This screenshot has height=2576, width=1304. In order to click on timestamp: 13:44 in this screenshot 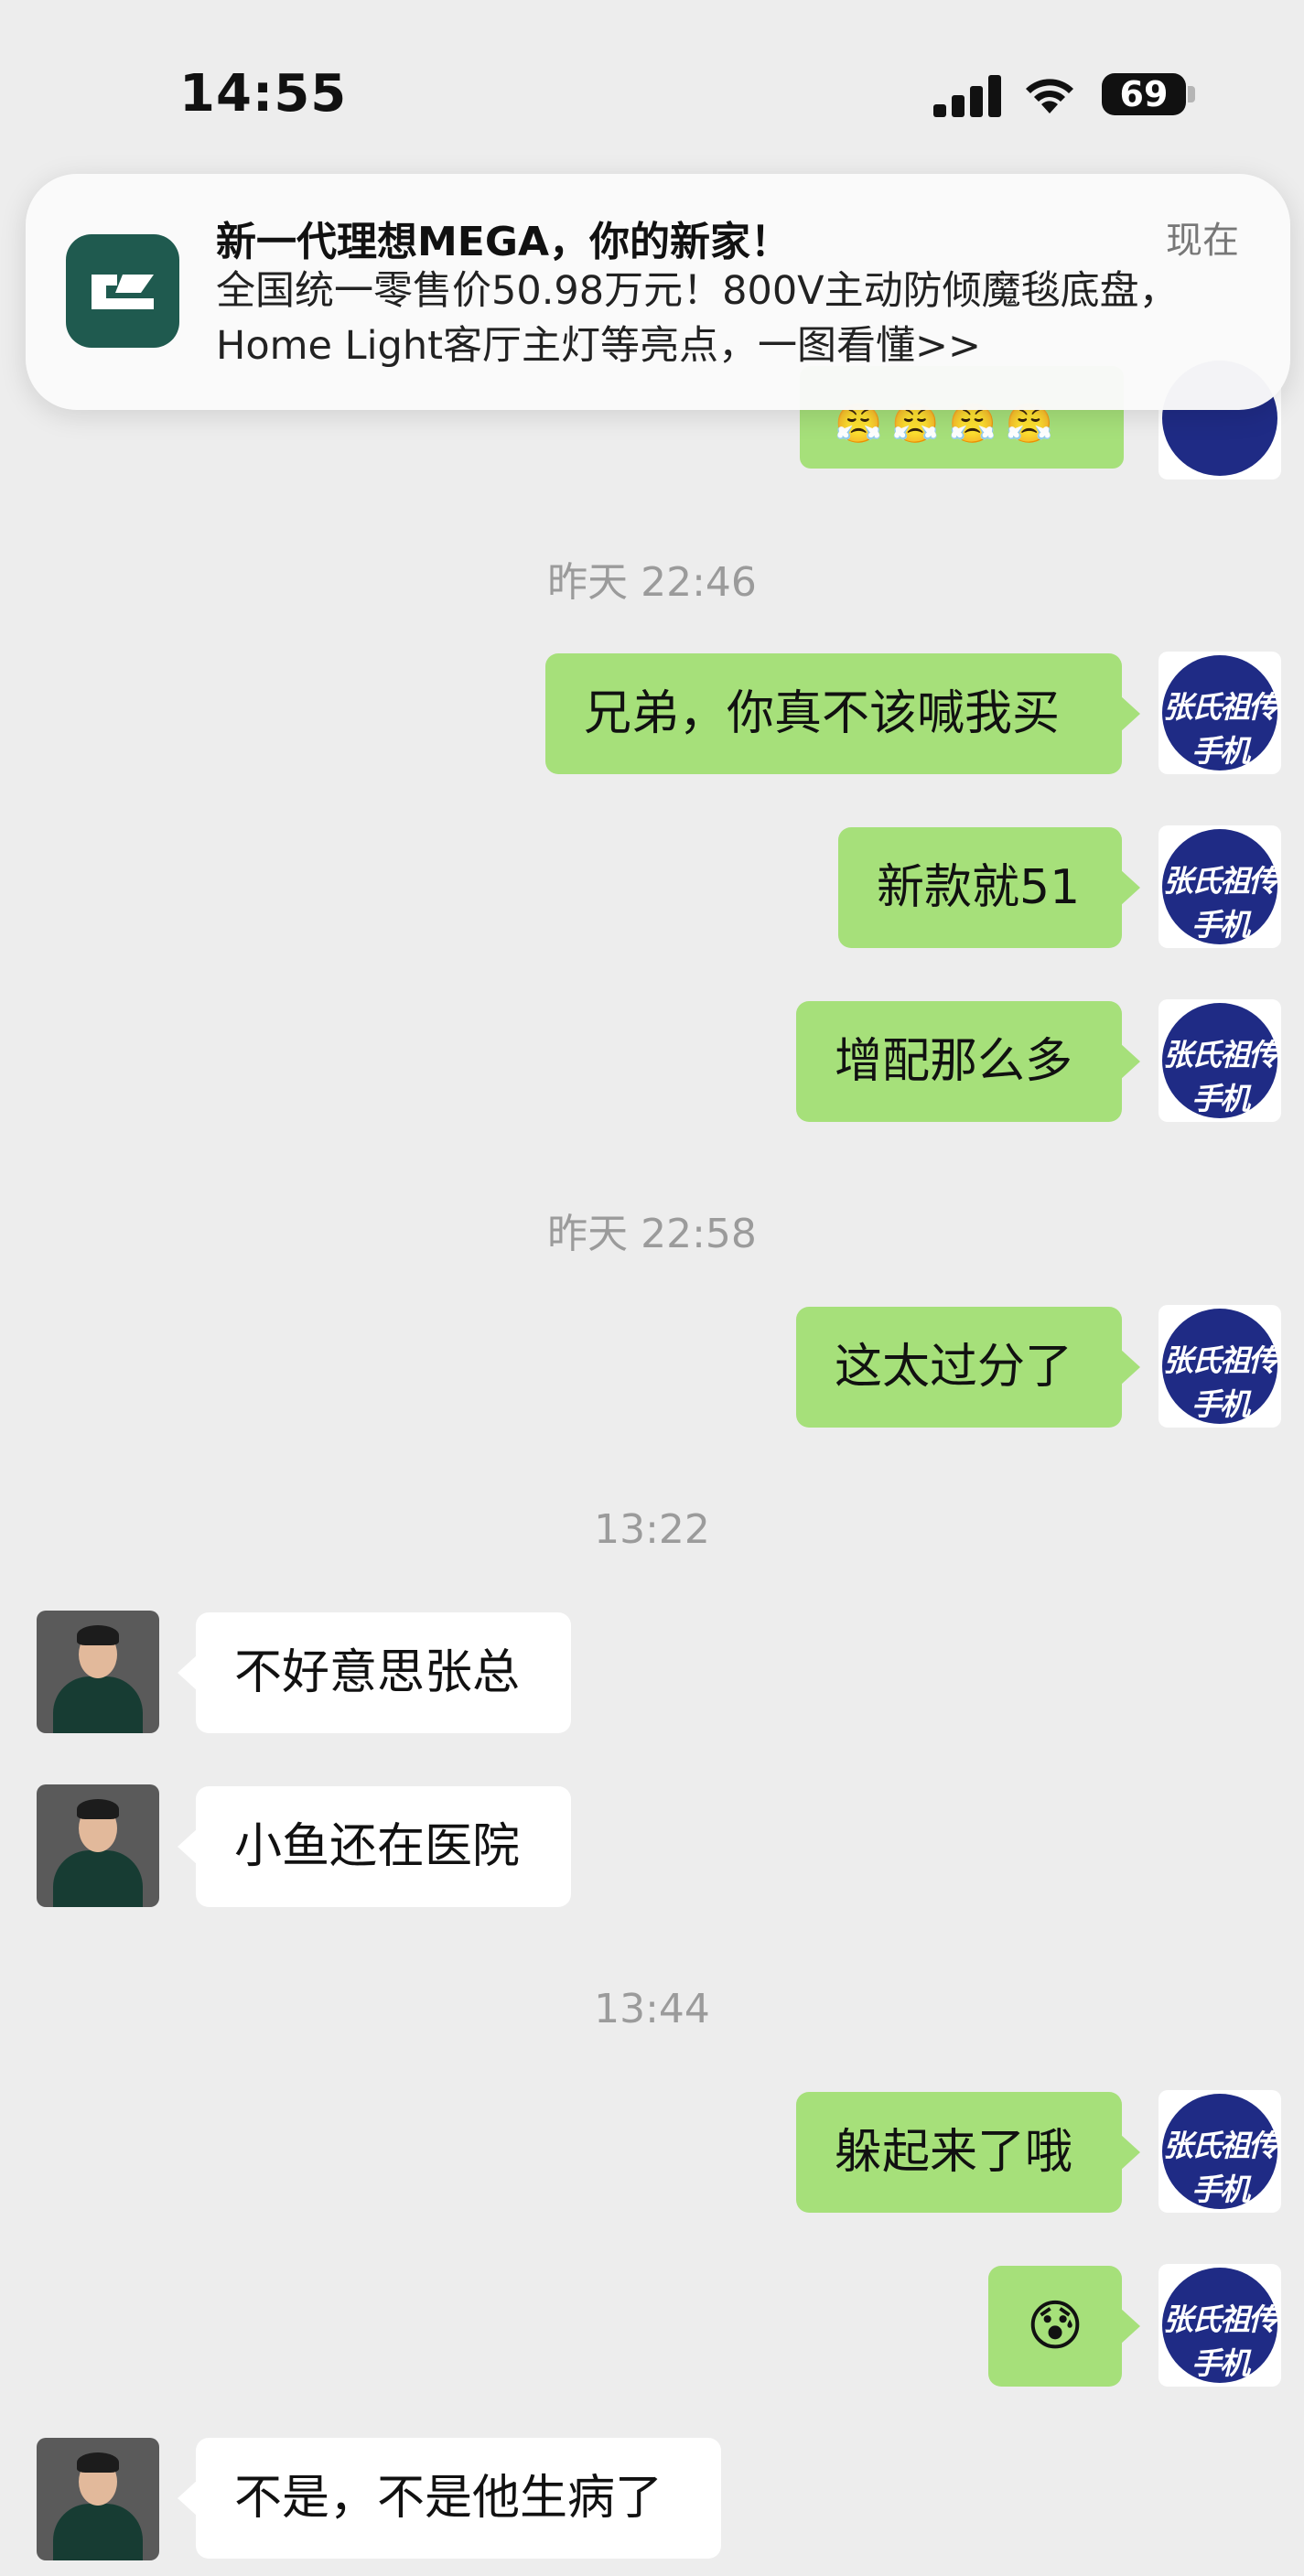, I will do `click(652, 2009)`.